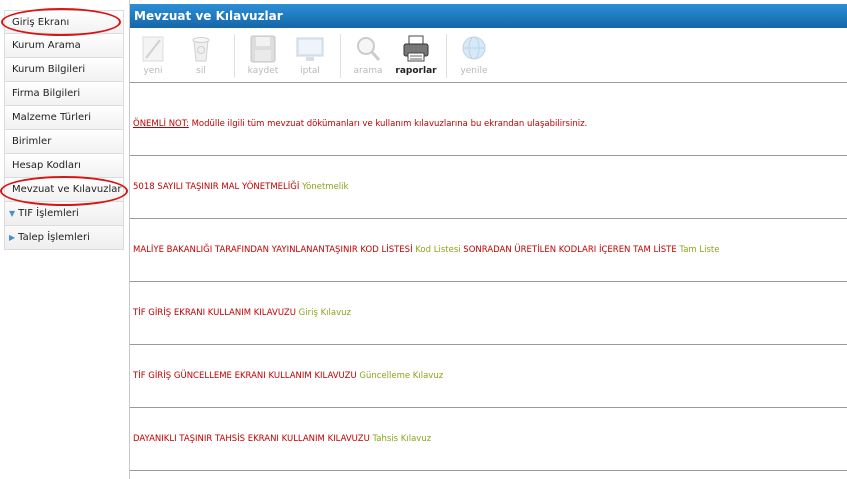 The width and height of the screenshot is (847, 479). What do you see at coordinates (401, 376) in the screenshot?
I see `update-guide-link: Güncelleme Kılavuz` at bounding box center [401, 376].